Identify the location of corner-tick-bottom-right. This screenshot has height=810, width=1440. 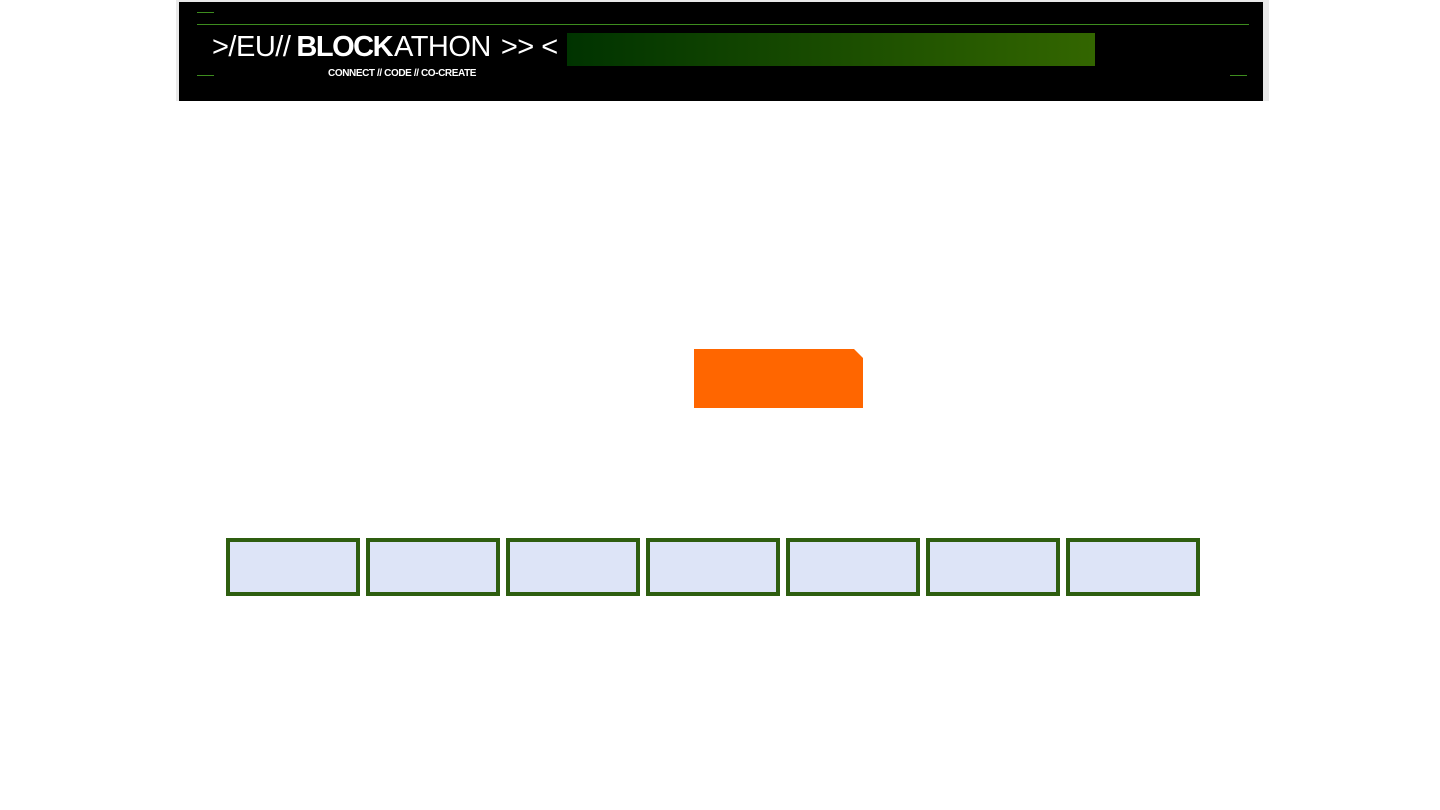
(1238, 75).